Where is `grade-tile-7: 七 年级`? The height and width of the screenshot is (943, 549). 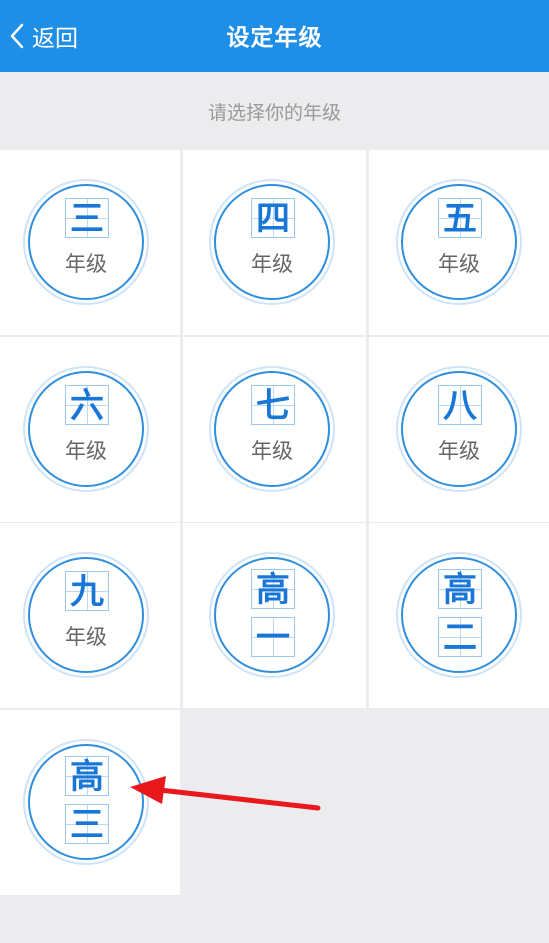 grade-tile-7: 七 年级 is located at coordinates (274, 429).